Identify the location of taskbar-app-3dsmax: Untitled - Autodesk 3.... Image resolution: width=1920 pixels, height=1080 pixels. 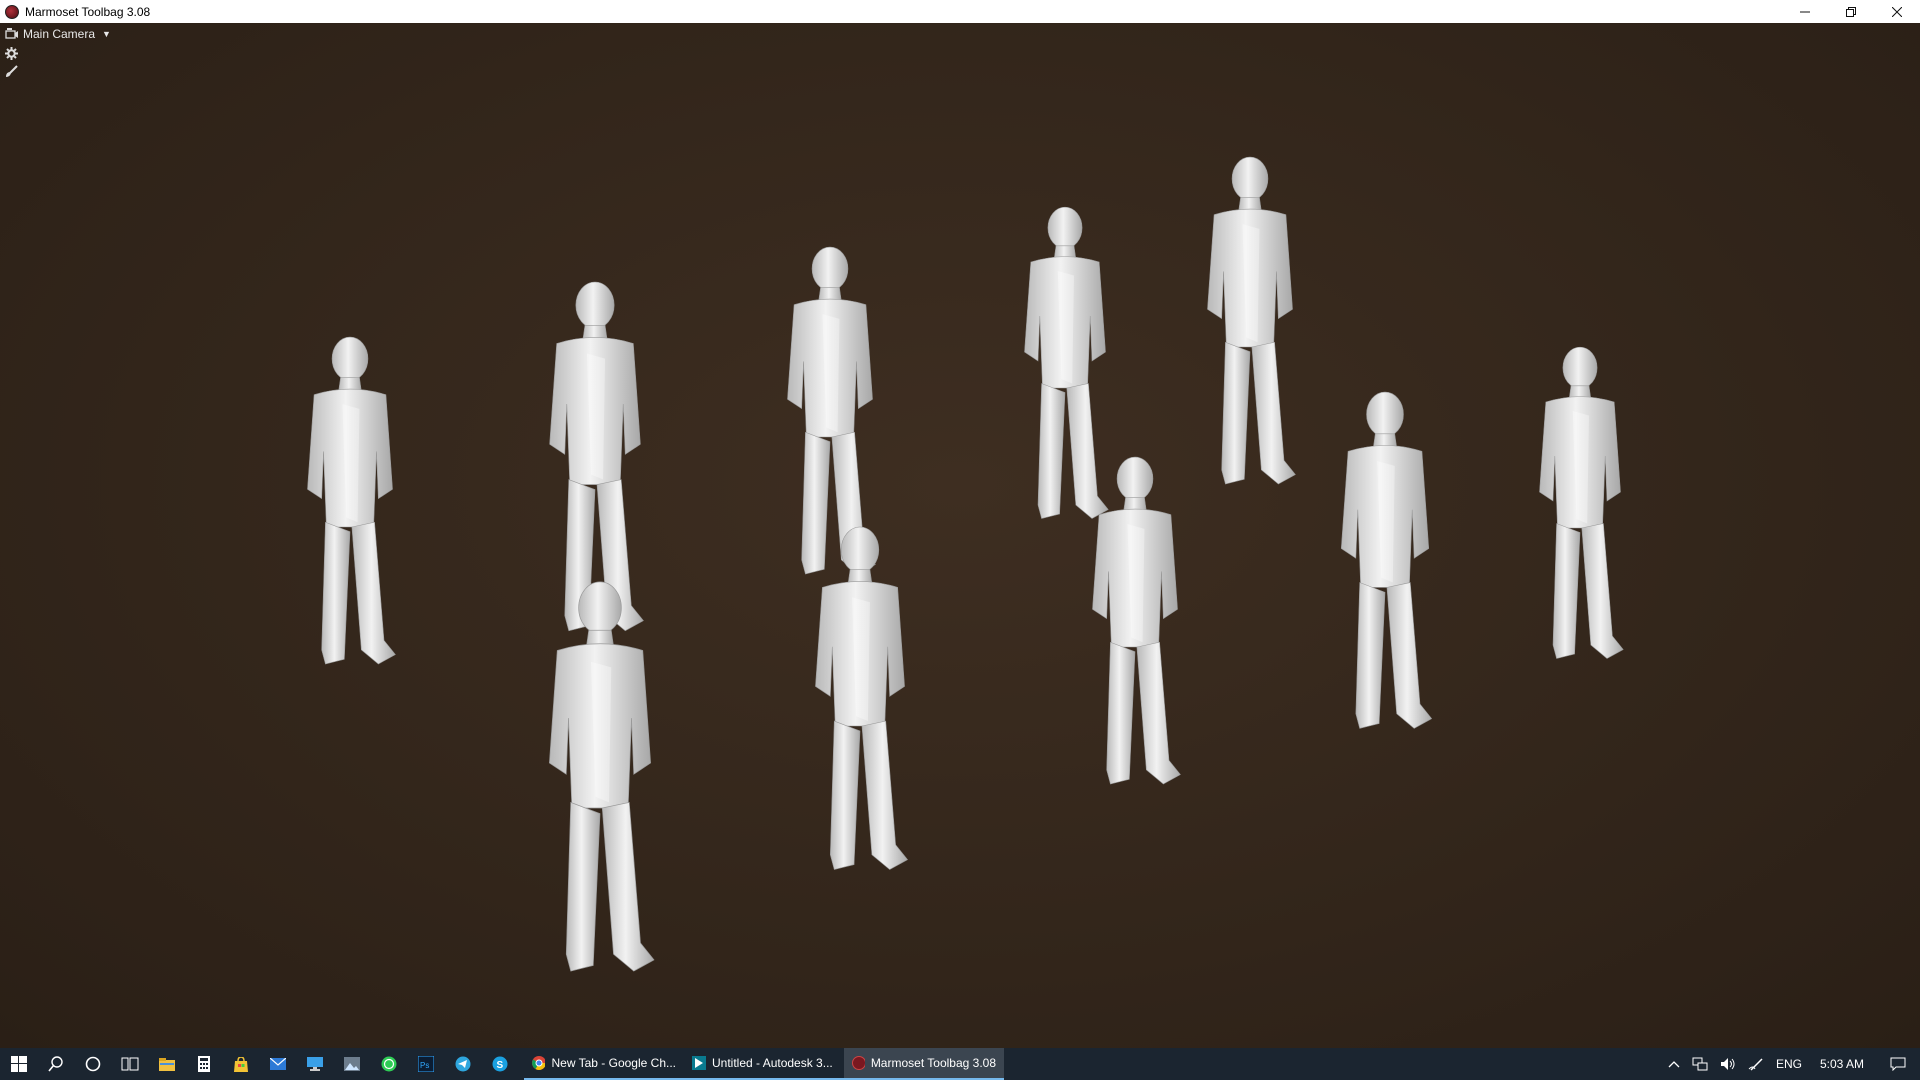
(764, 1064).